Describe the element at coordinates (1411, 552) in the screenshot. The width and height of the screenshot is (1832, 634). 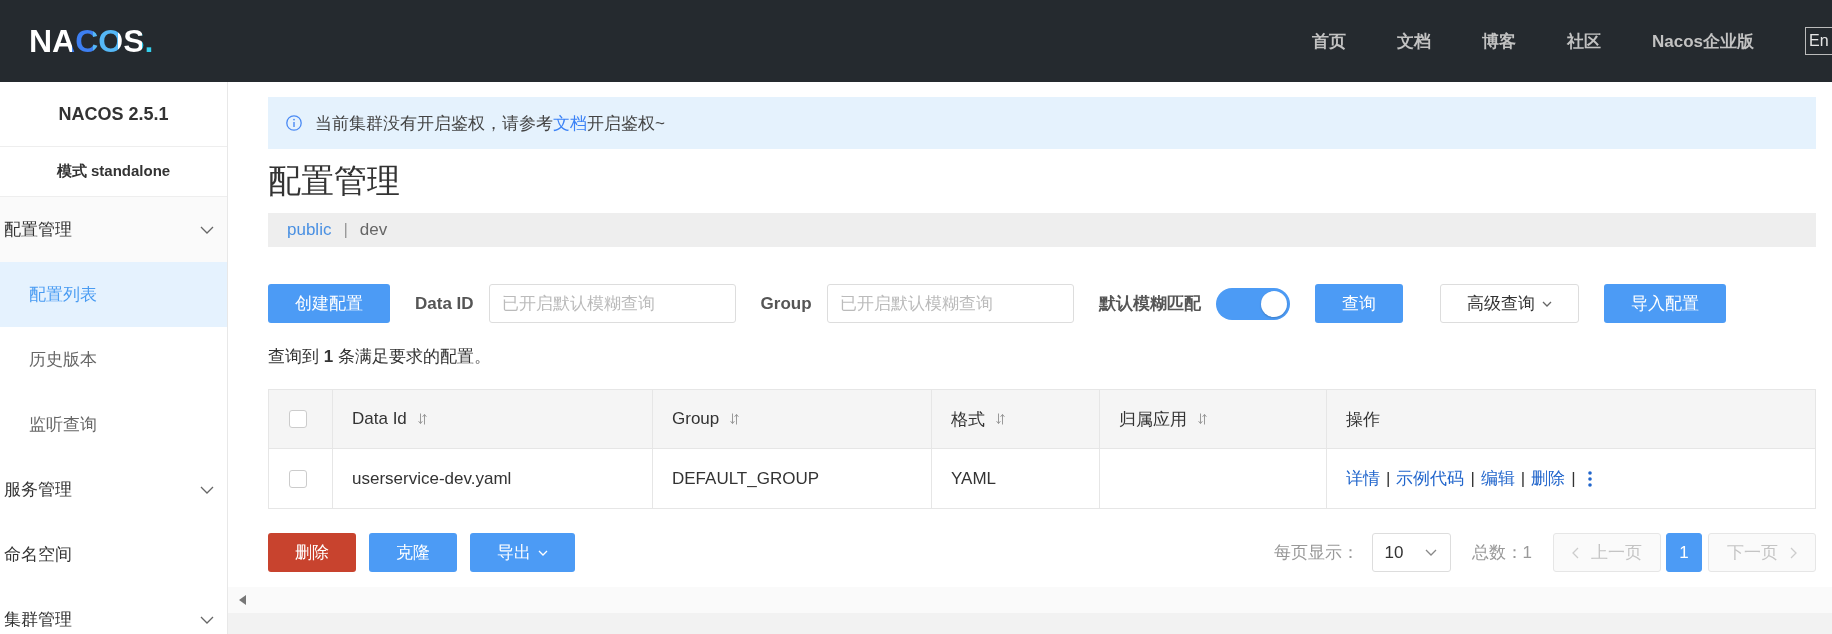
I see `page-size-select: 10` at that location.